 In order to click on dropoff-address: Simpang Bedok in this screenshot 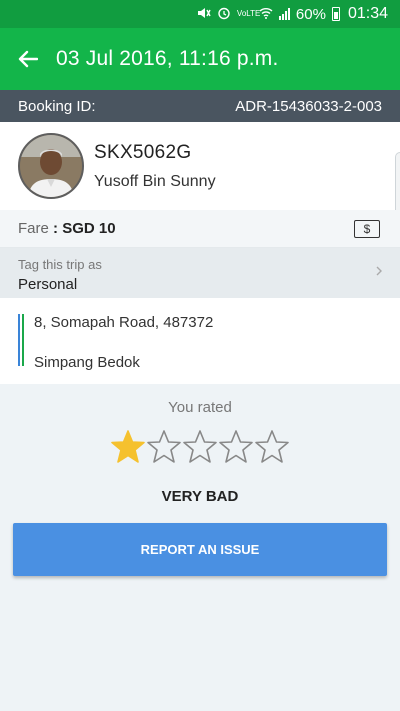, I will do `click(87, 362)`.